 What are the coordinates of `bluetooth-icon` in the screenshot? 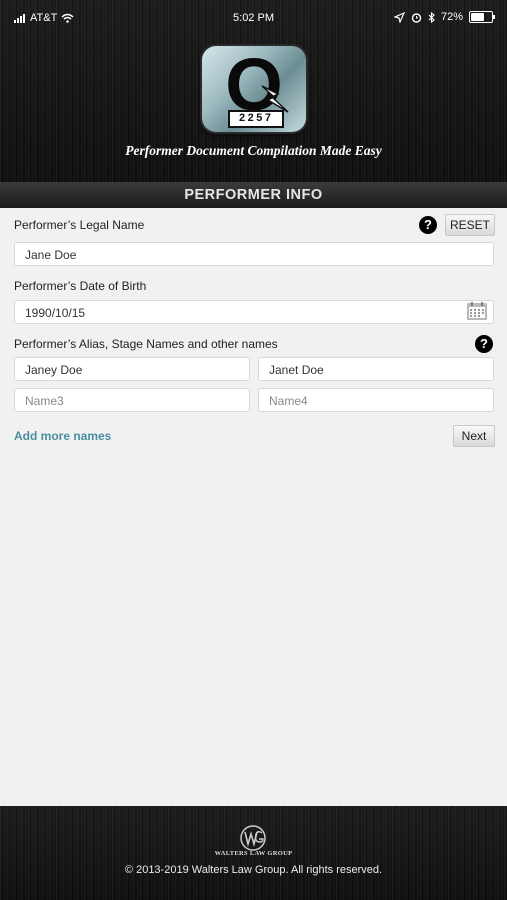 It's located at (431, 17).